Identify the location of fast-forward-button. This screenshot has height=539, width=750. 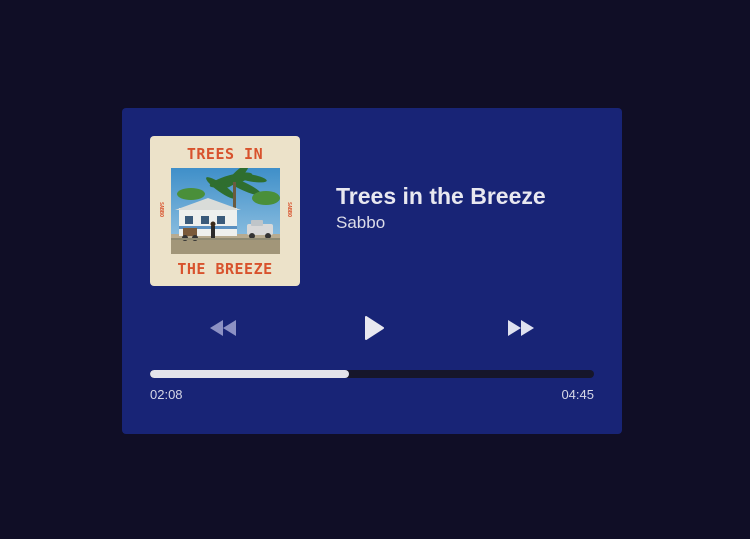
(521, 328).